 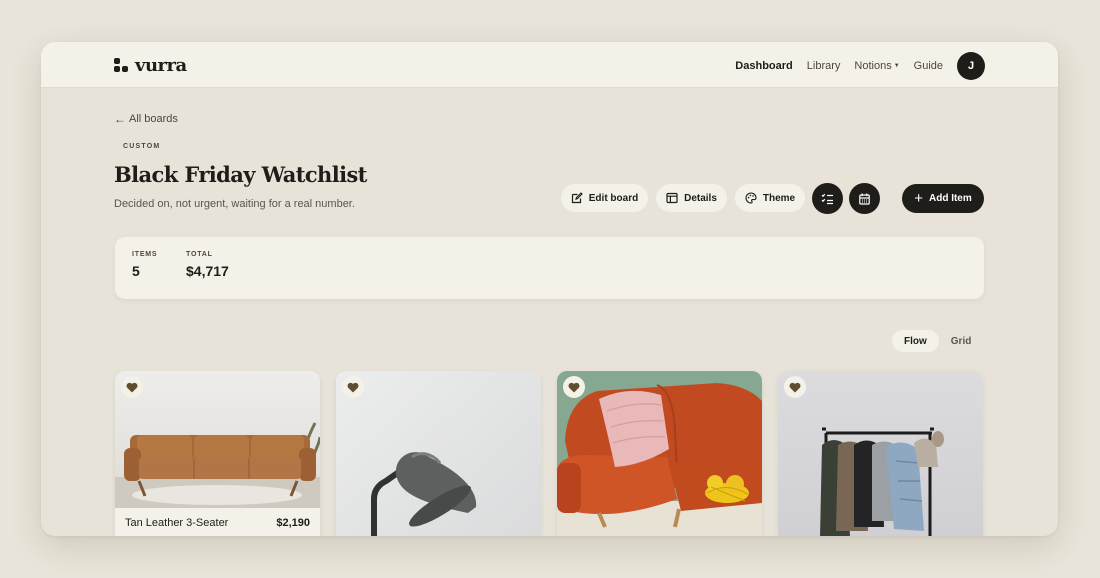 What do you see at coordinates (928, 66) in the screenshot?
I see `nav-guide: Guide` at bounding box center [928, 66].